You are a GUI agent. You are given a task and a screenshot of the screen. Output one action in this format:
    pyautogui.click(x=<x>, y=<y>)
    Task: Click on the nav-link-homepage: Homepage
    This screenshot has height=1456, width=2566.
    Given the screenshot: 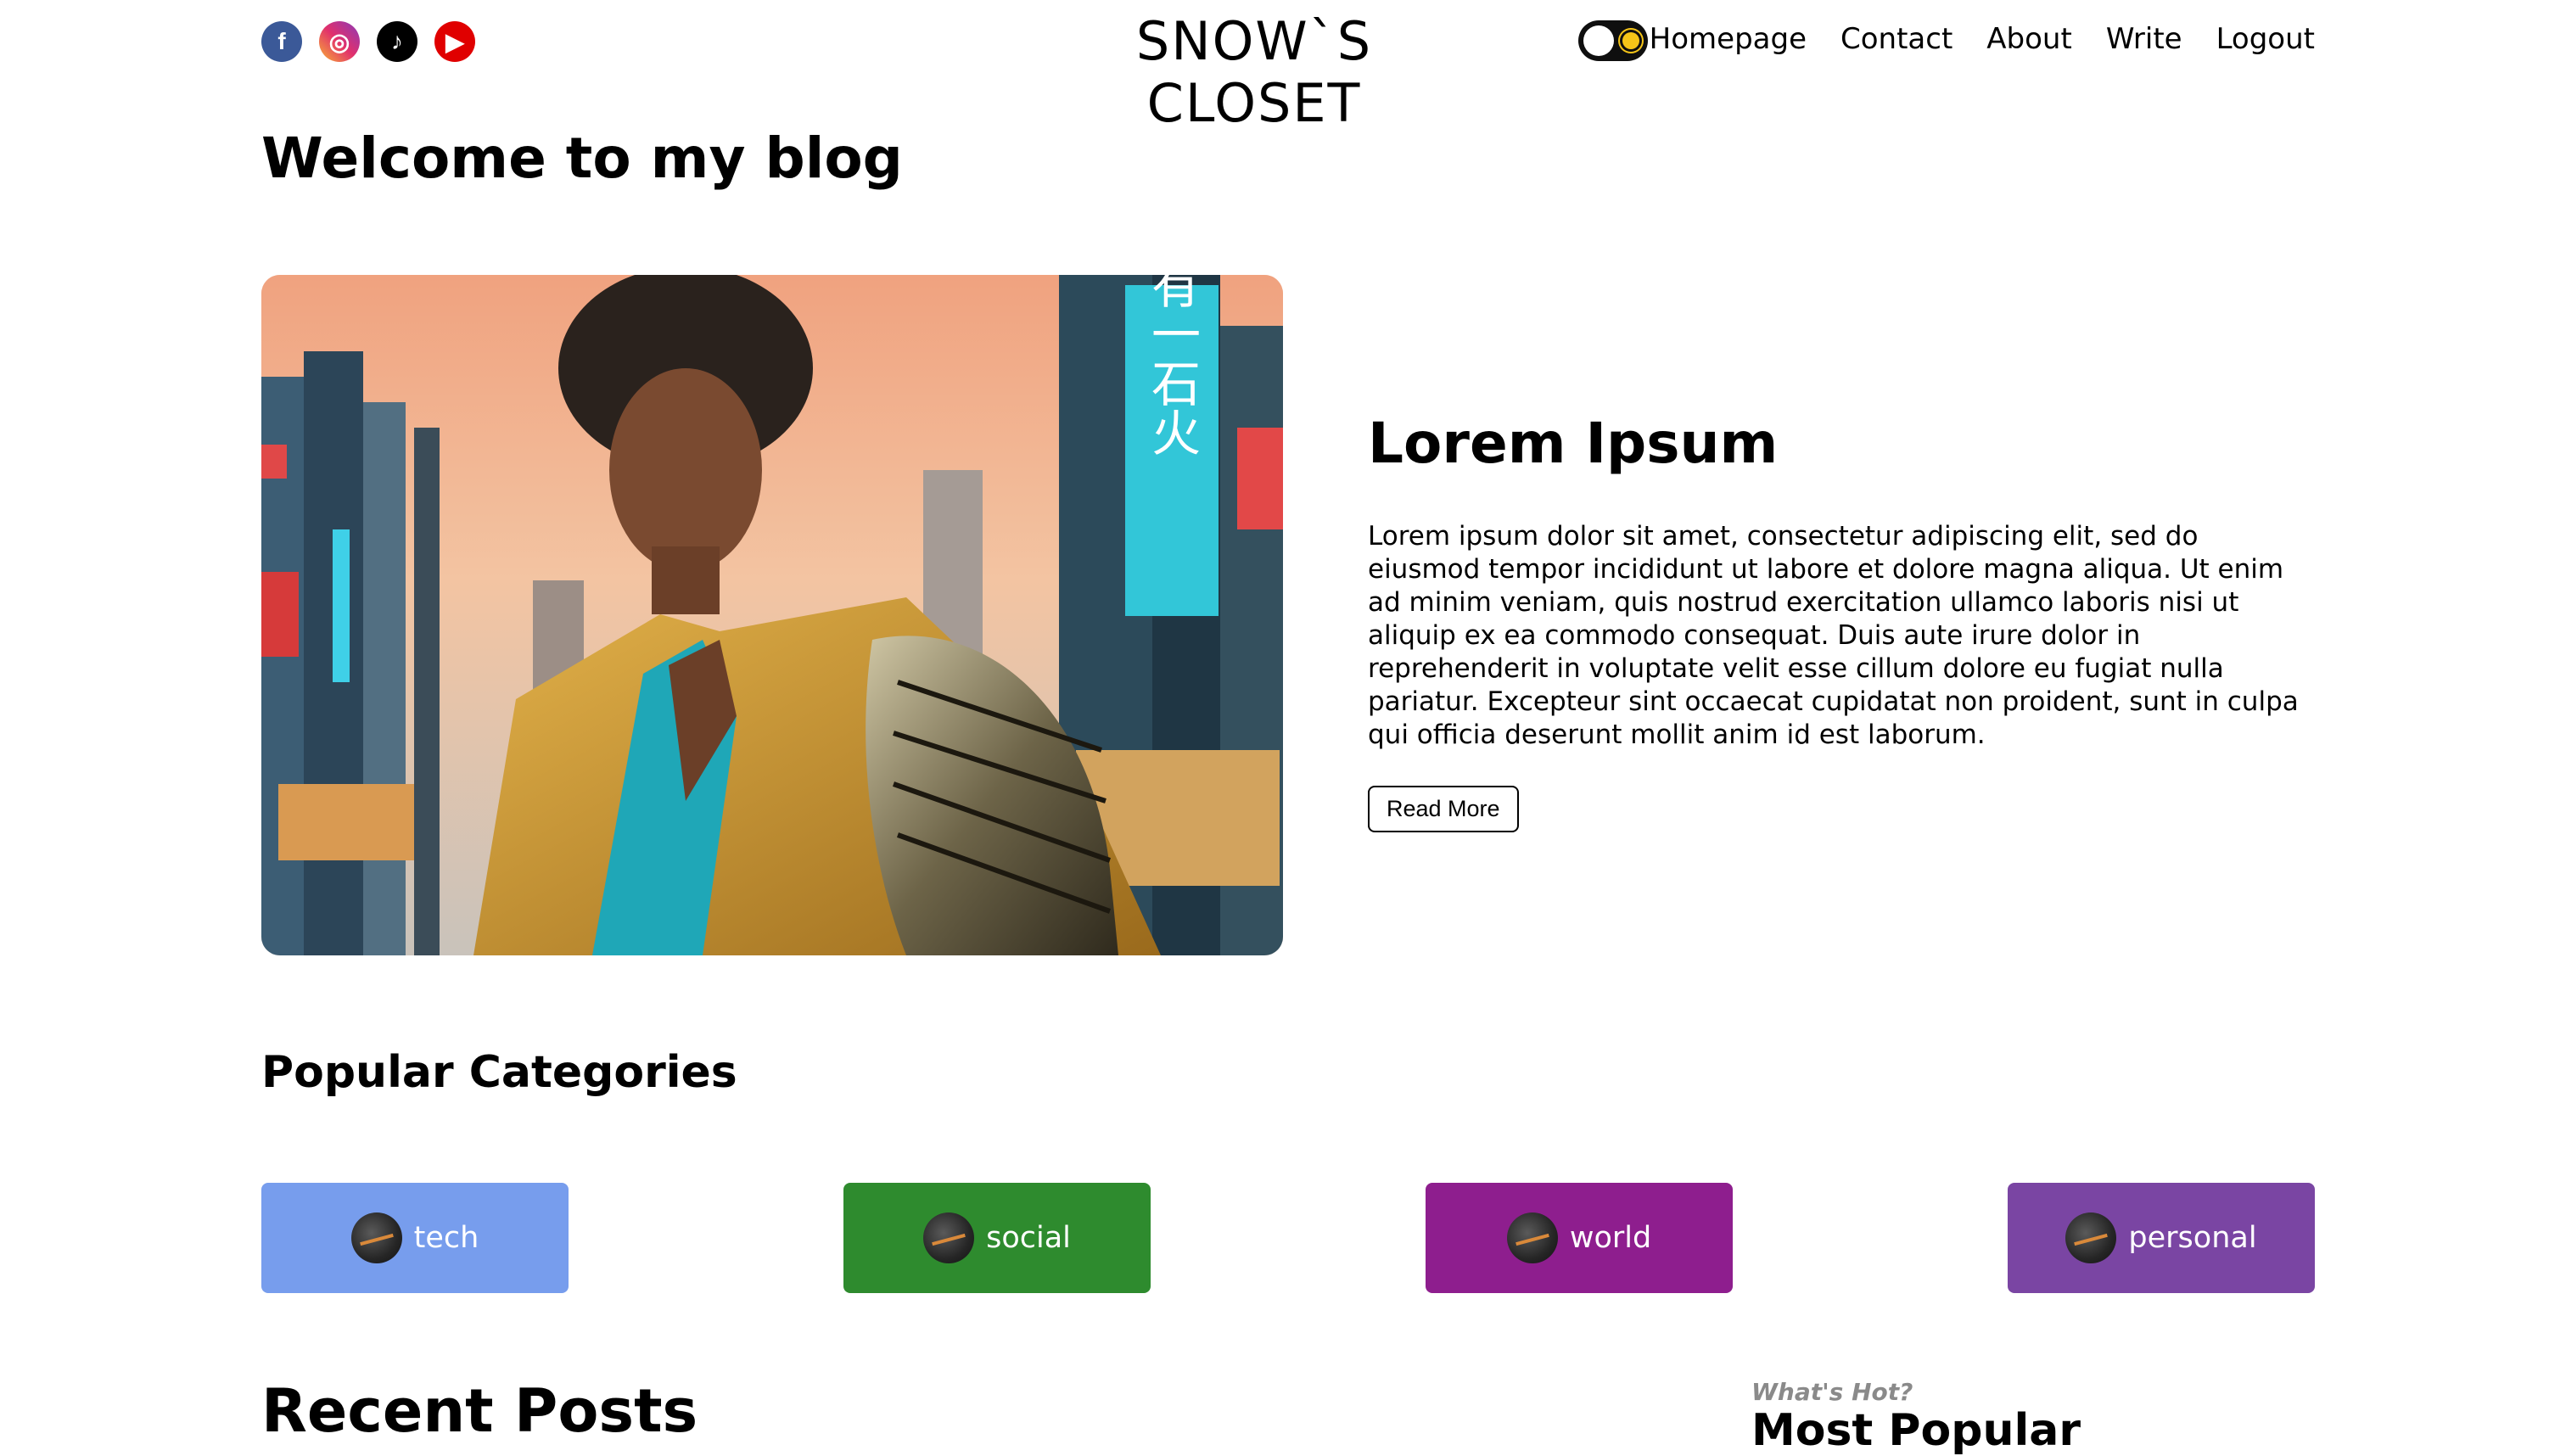 What is the action you would take?
    pyautogui.click(x=1728, y=39)
    